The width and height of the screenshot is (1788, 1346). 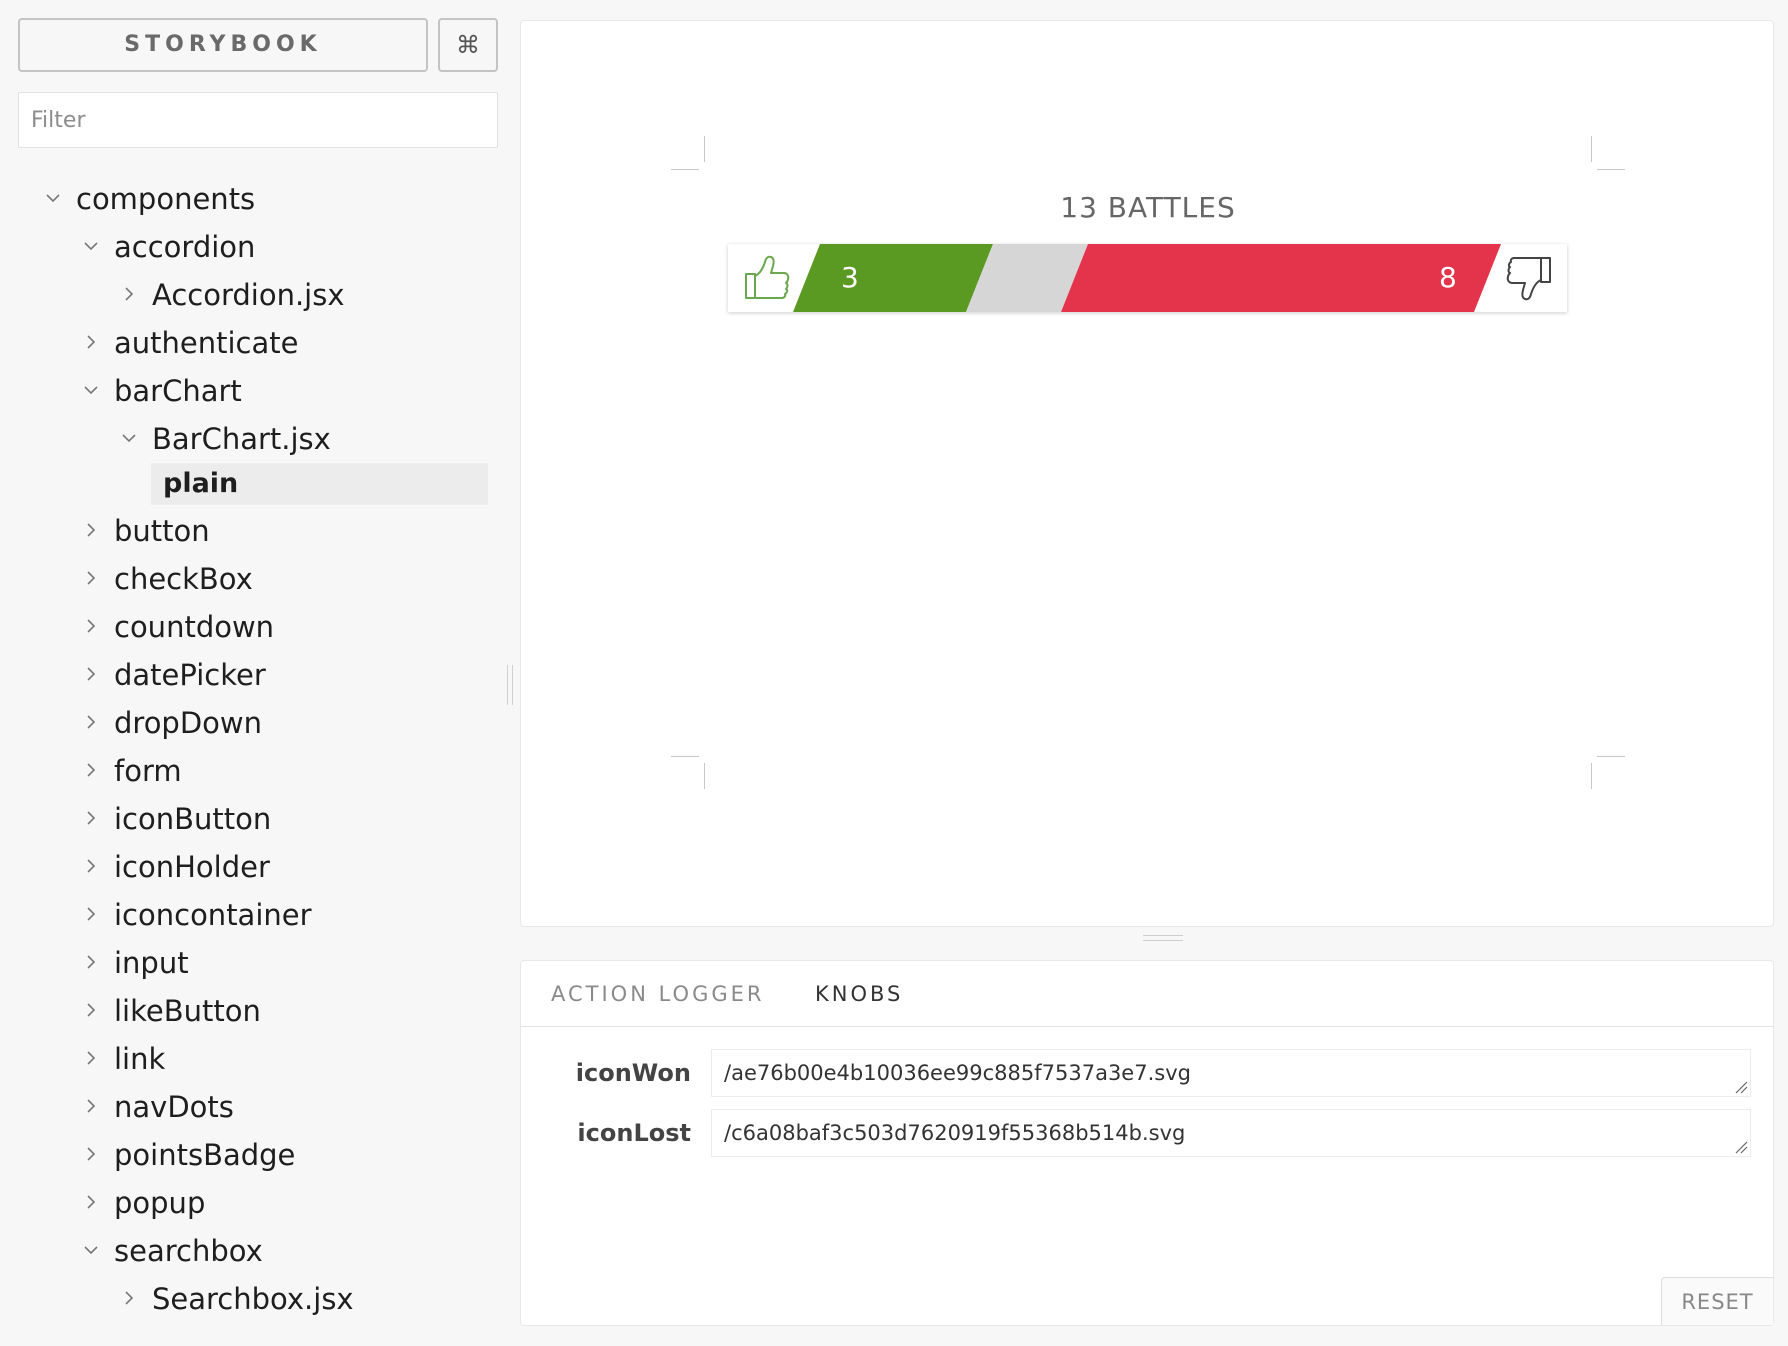 I want to click on tree-item-dropdown: dropDown, so click(x=250, y=723).